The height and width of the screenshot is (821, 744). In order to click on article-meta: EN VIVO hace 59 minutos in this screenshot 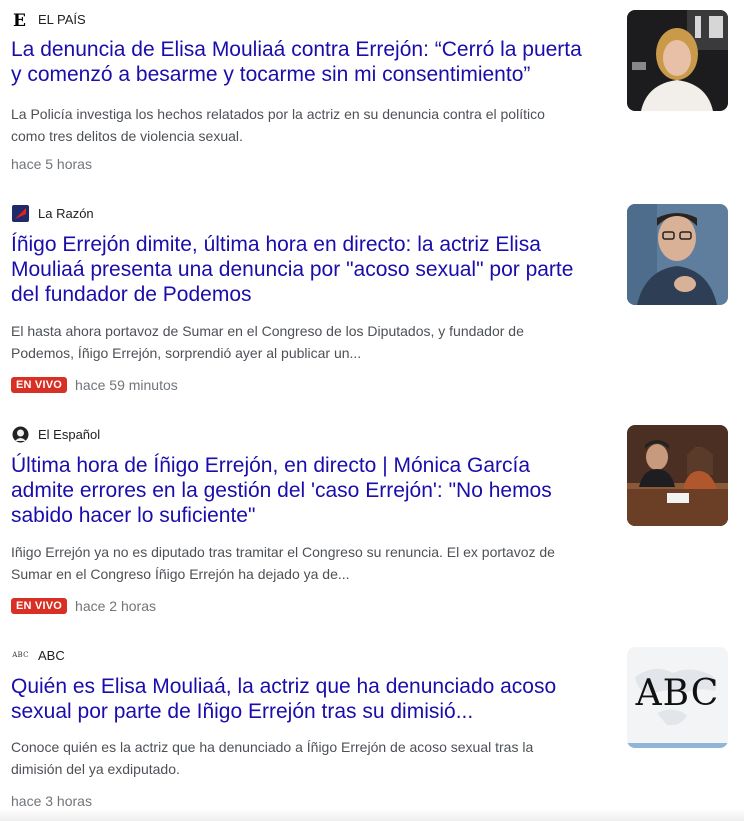, I will do `click(94, 385)`.